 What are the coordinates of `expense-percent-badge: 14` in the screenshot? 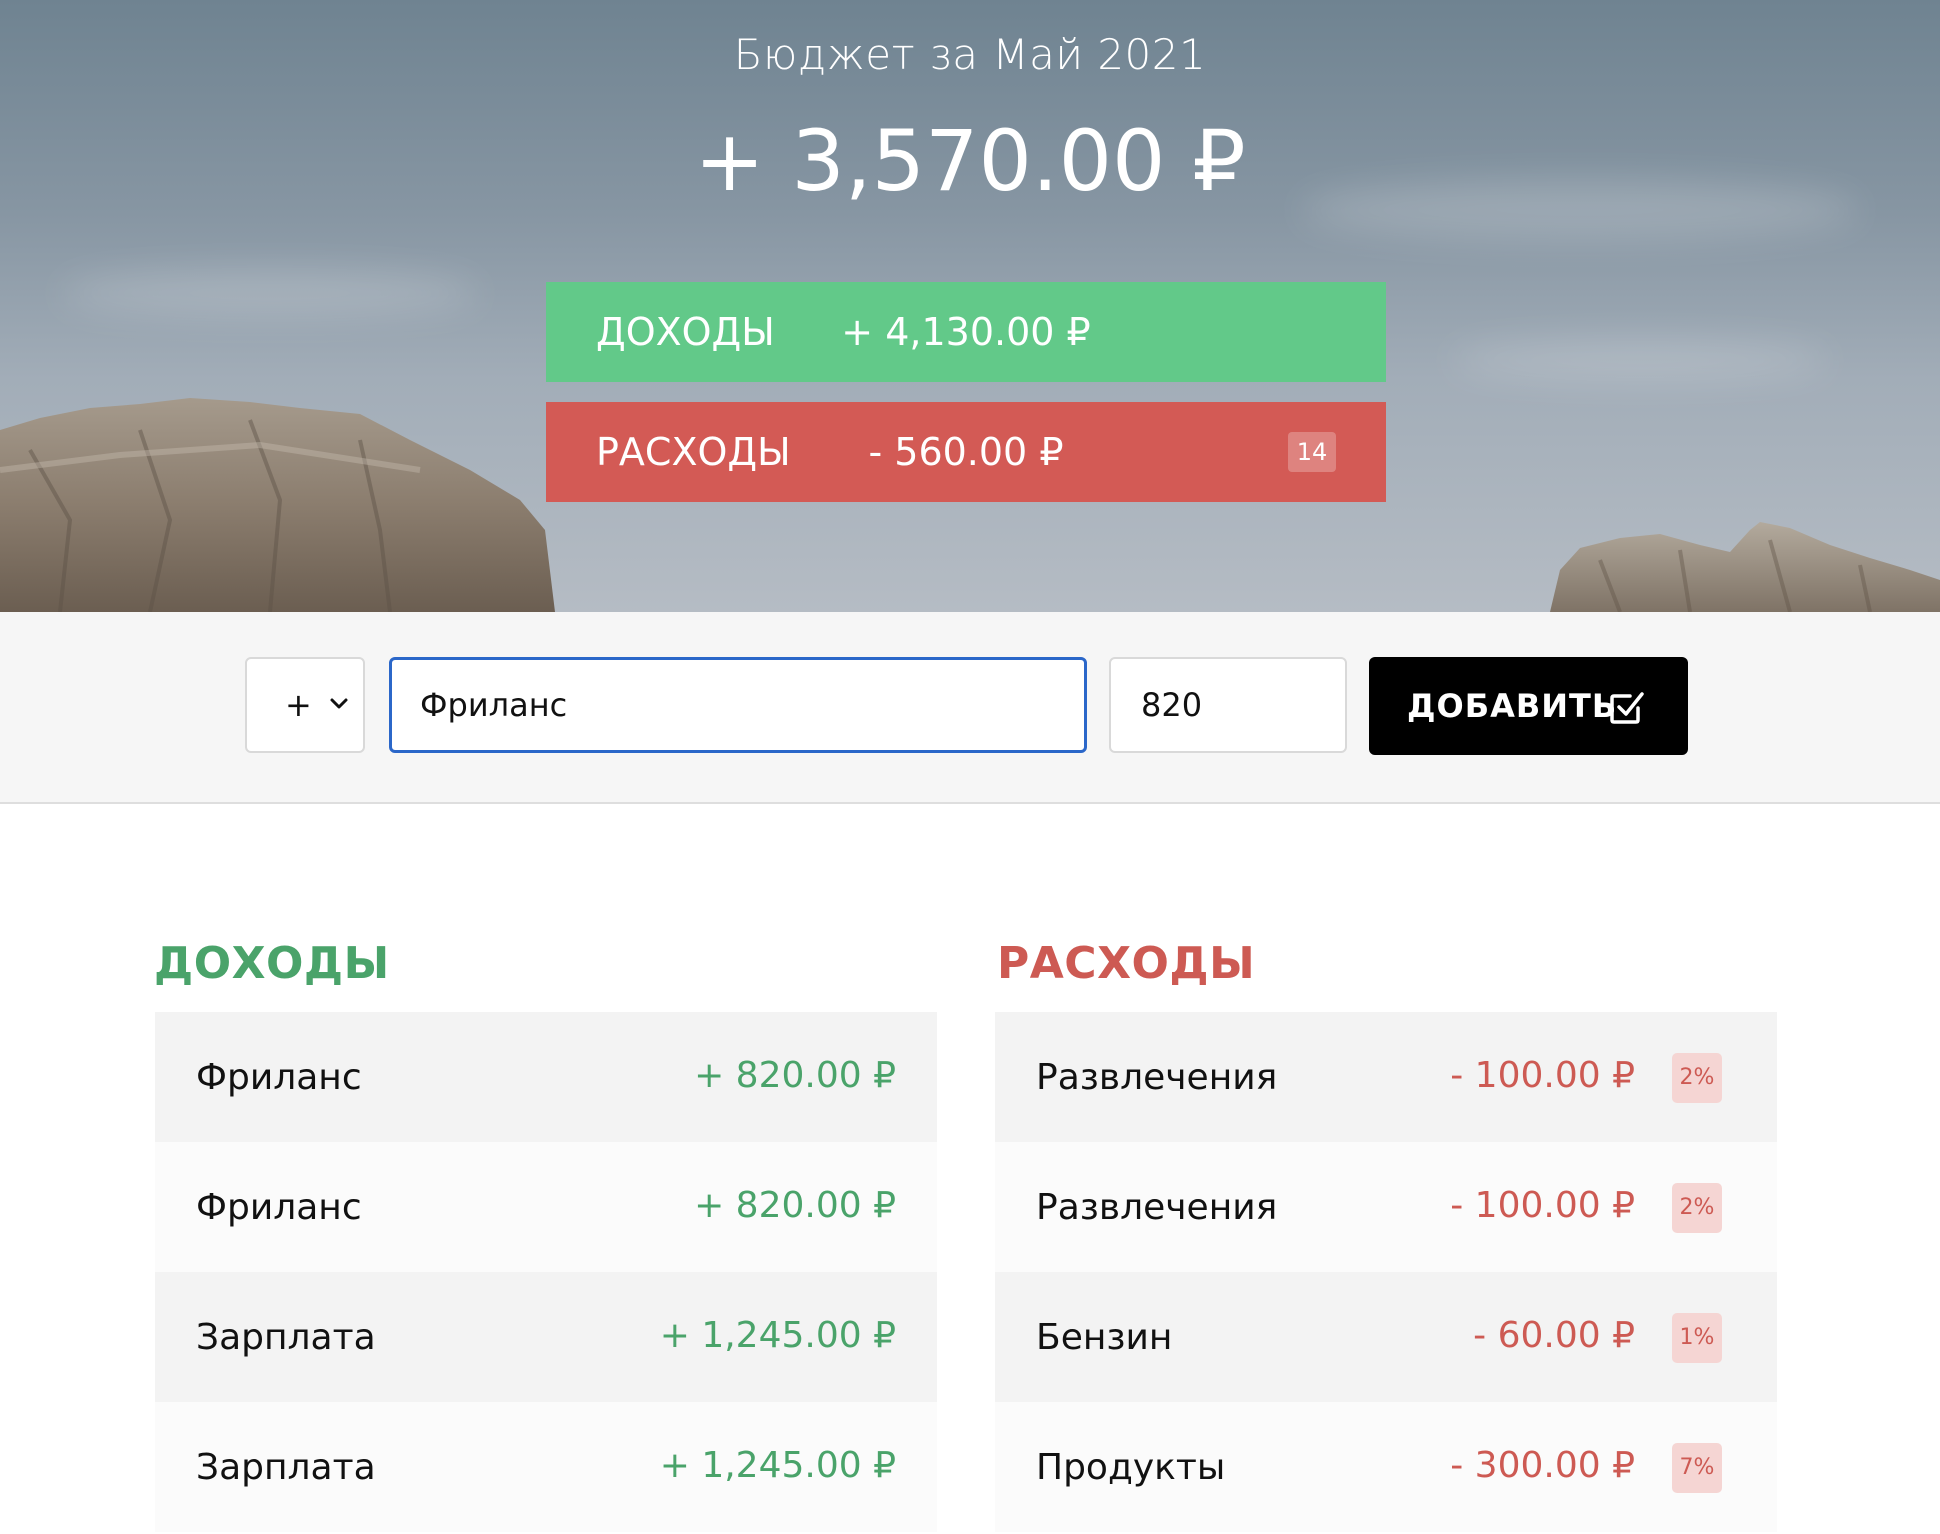 It's located at (1312, 452).